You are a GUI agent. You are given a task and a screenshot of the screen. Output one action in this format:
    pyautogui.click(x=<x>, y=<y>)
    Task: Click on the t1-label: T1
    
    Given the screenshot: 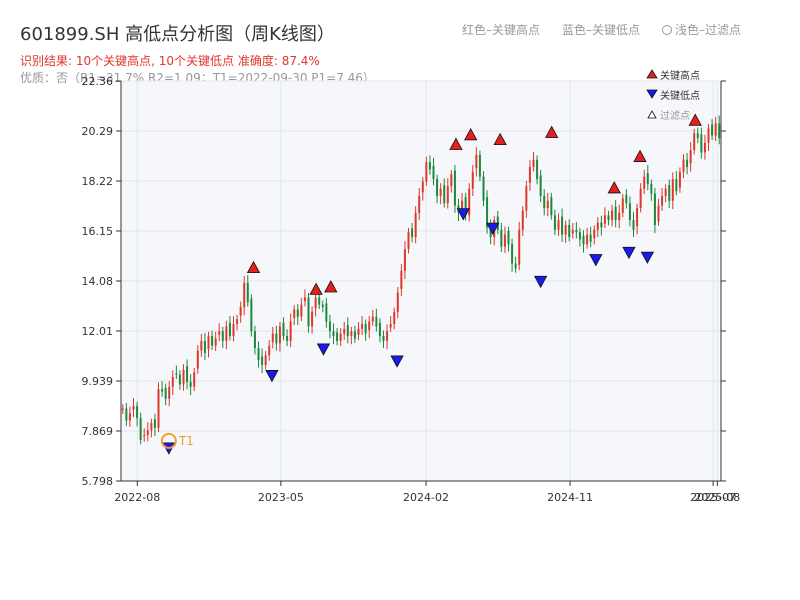 What is the action you would take?
    pyautogui.click(x=186, y=441)
    